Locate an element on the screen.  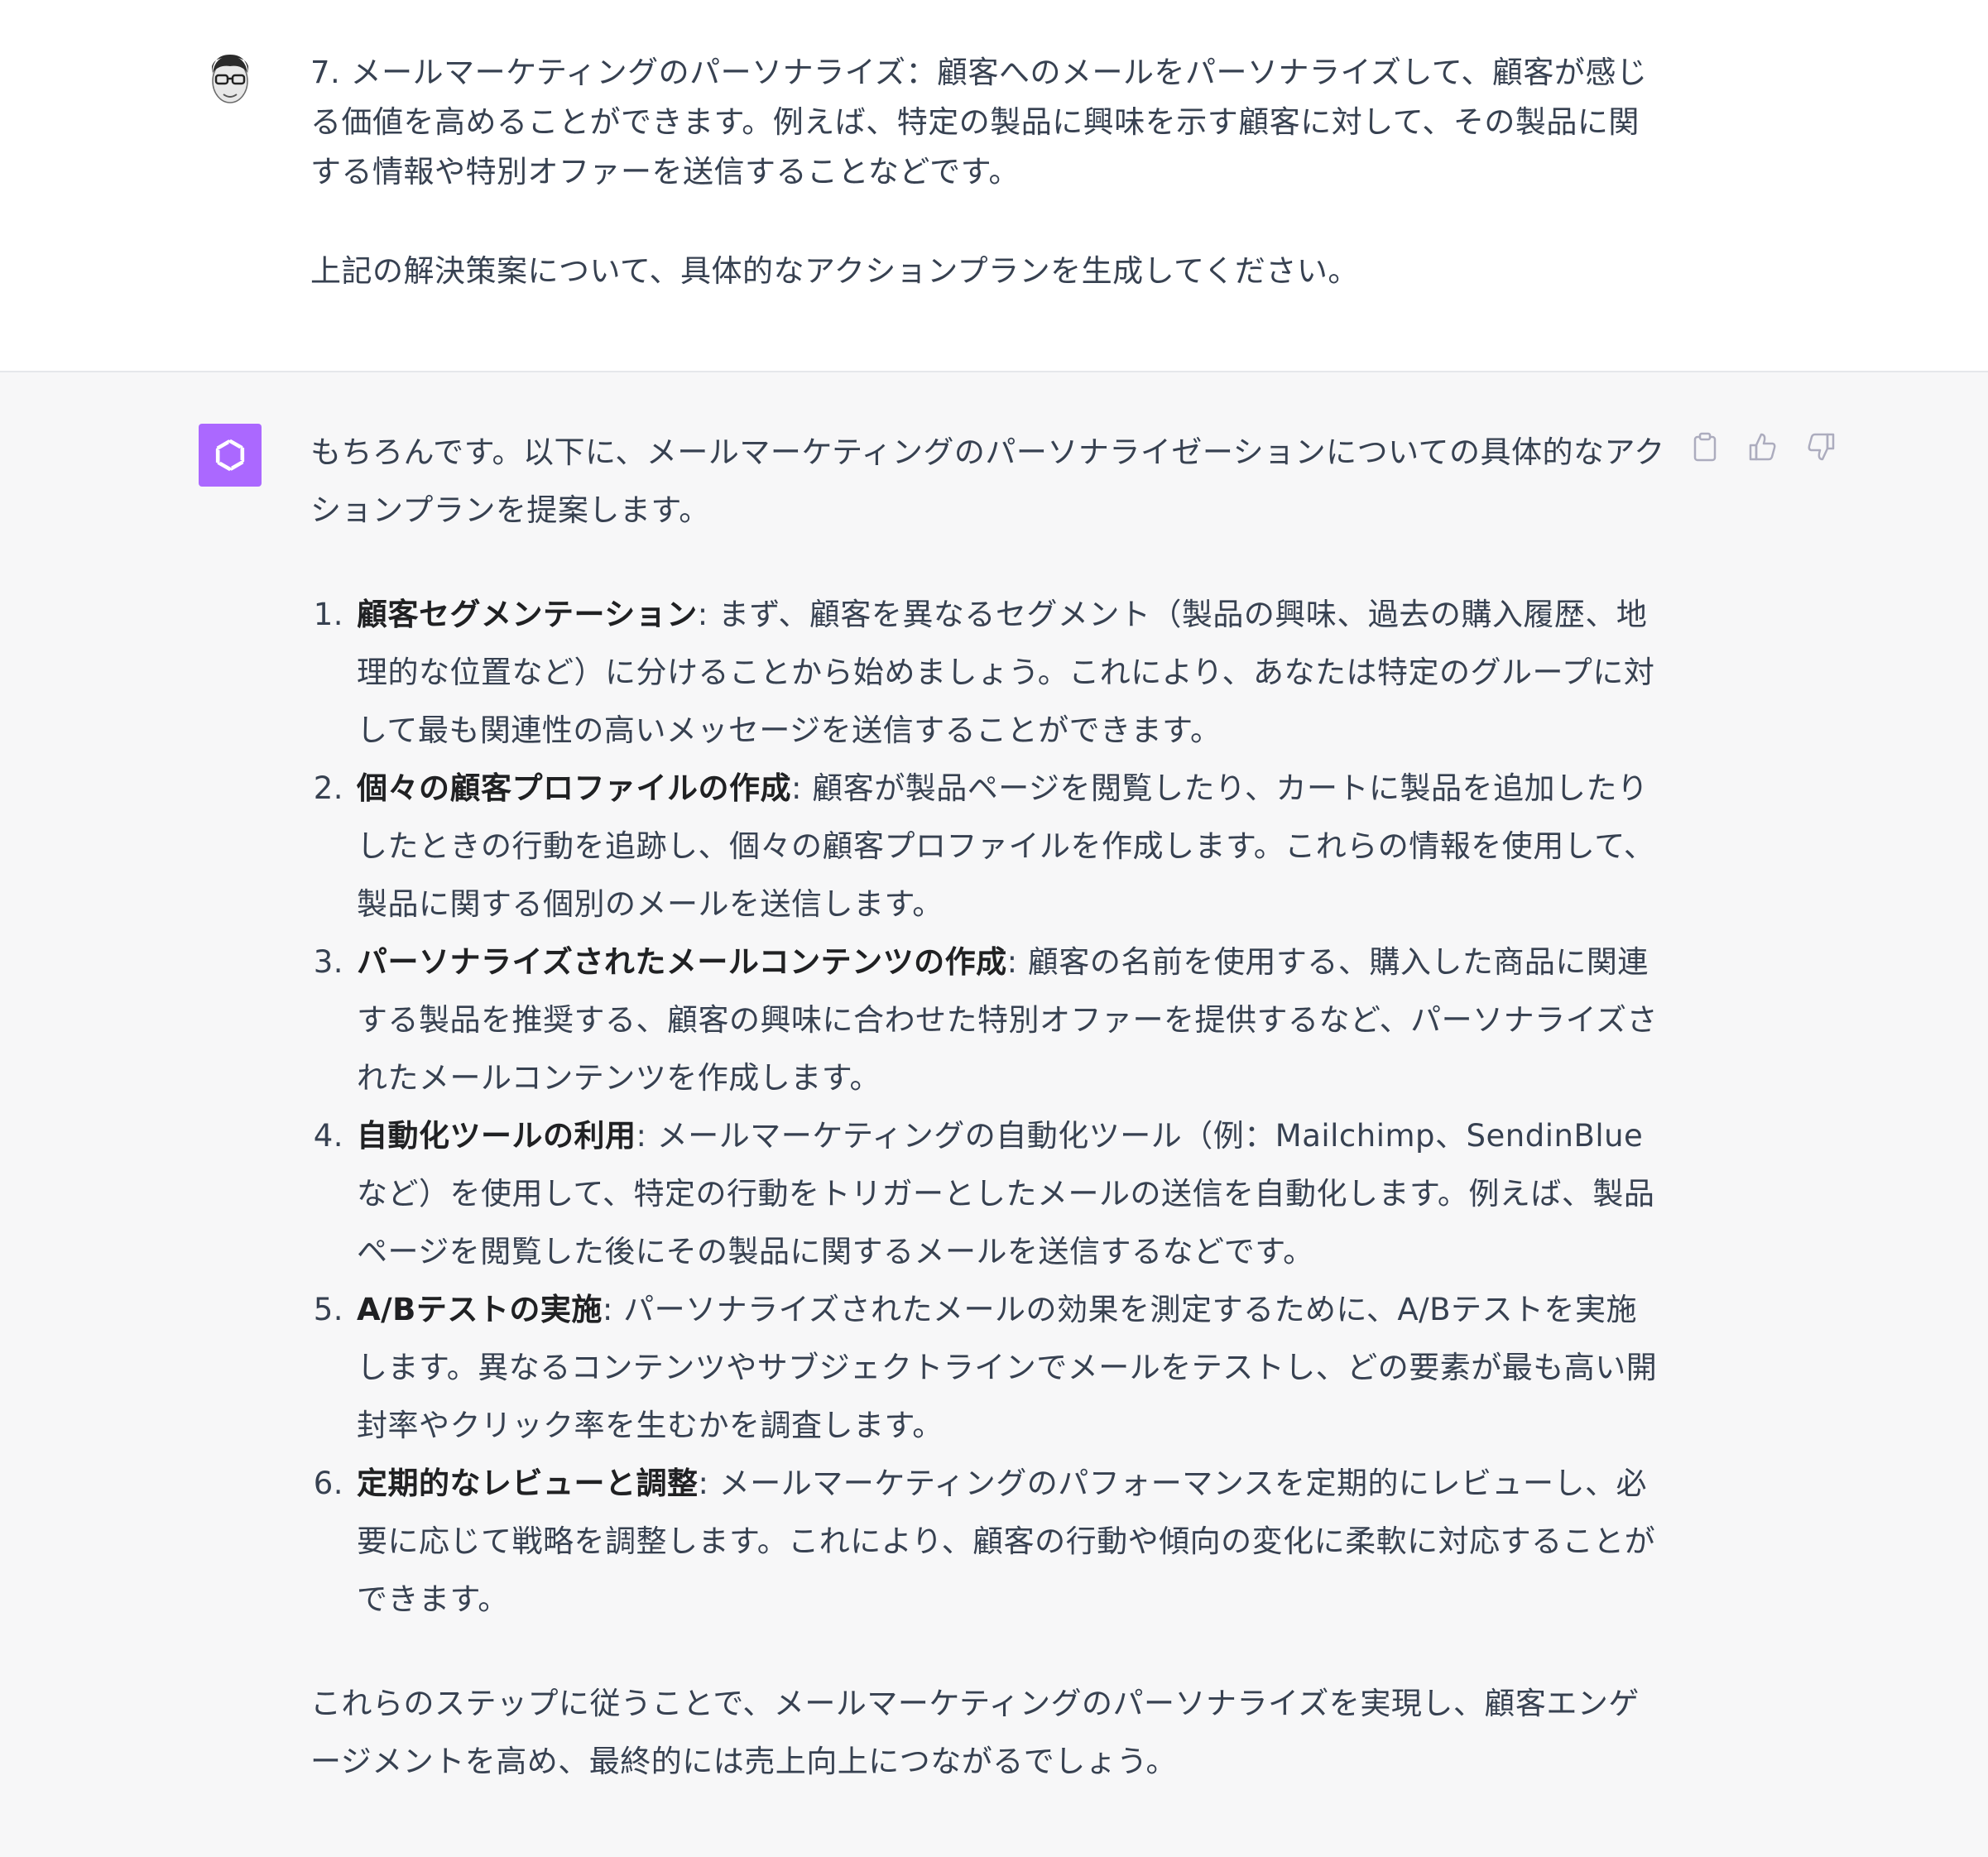
list-number: 4. is located at coordinates (328, 1136).